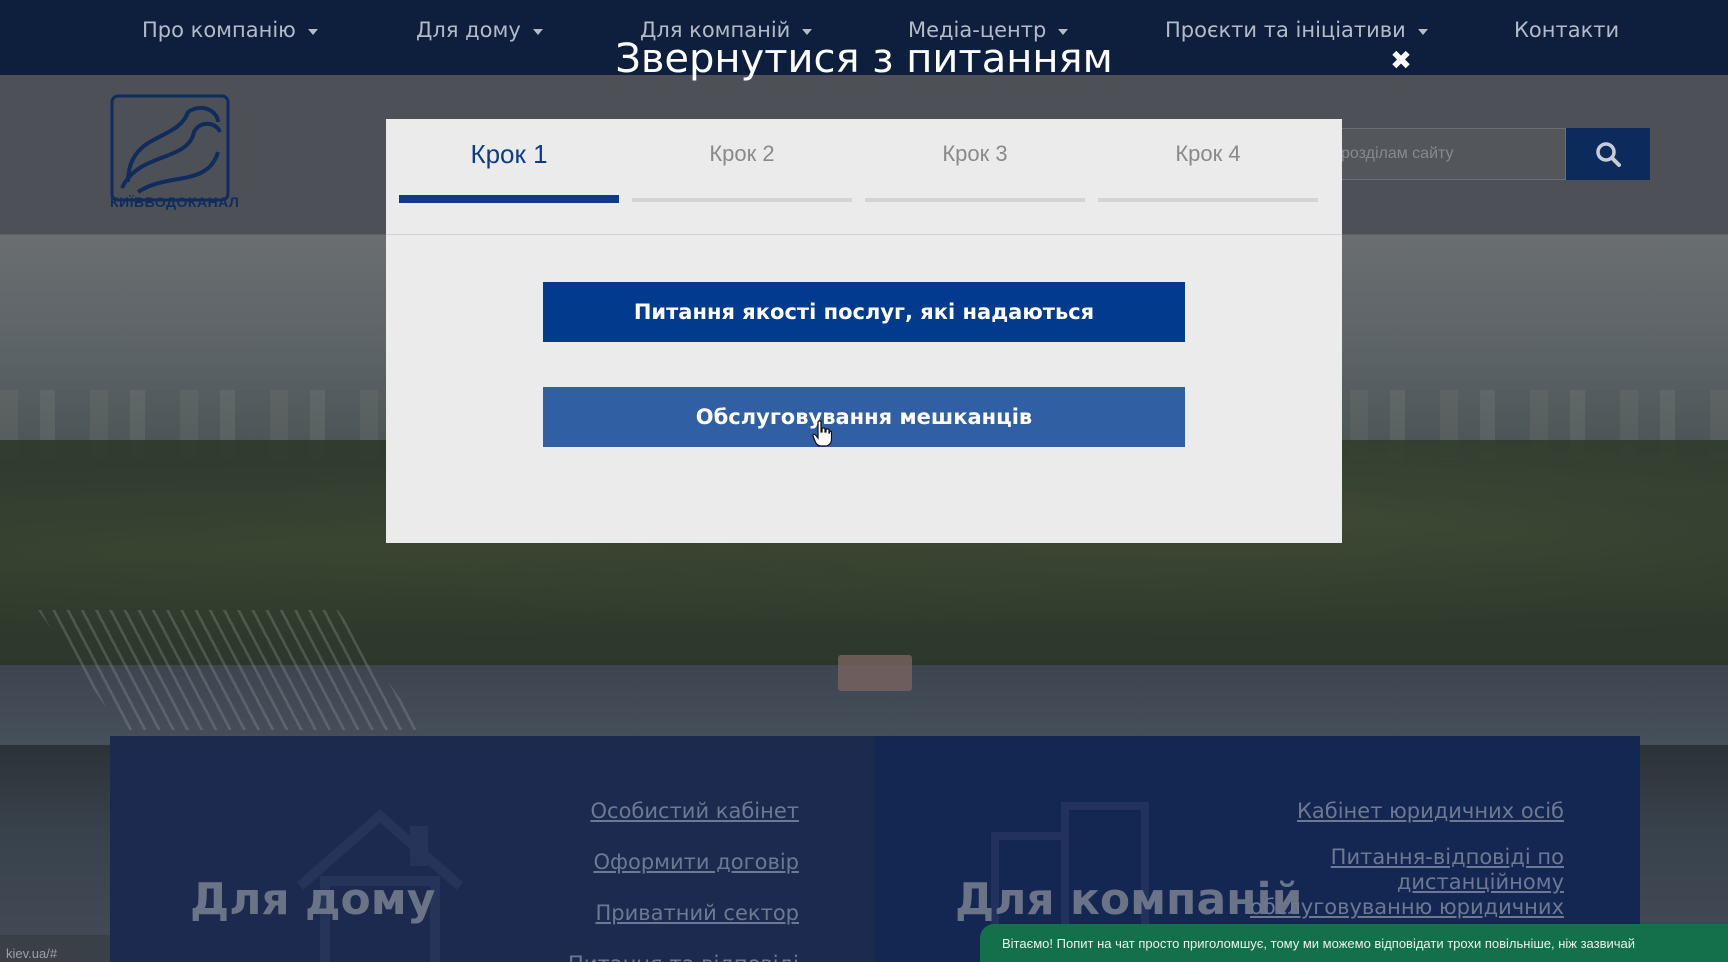 The width and height of the screenshot is (1728, 962). I want to click on link-remote-faq-3: обслуговуванню юридичних, so click(1407, 907).